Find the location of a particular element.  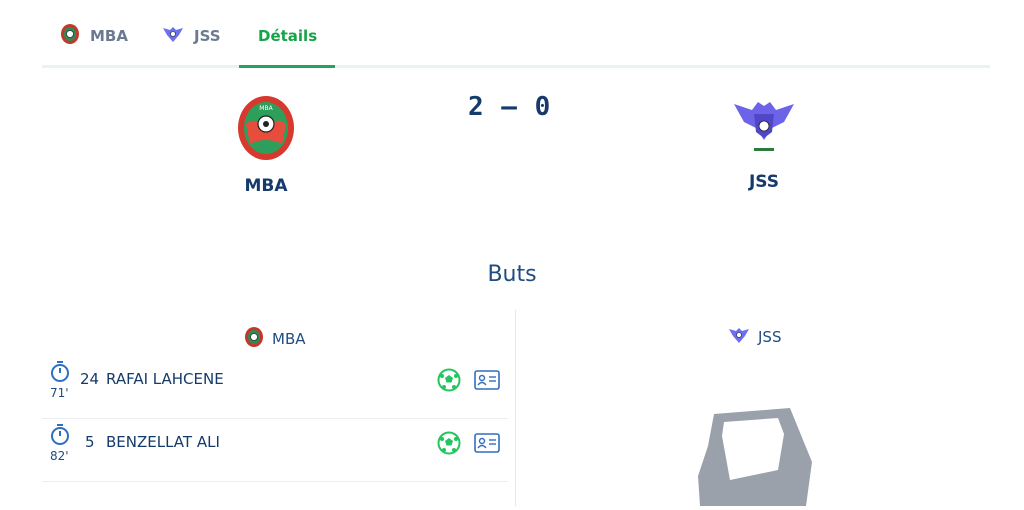

tab-mba: MBA is located at coordinates (94, 36).